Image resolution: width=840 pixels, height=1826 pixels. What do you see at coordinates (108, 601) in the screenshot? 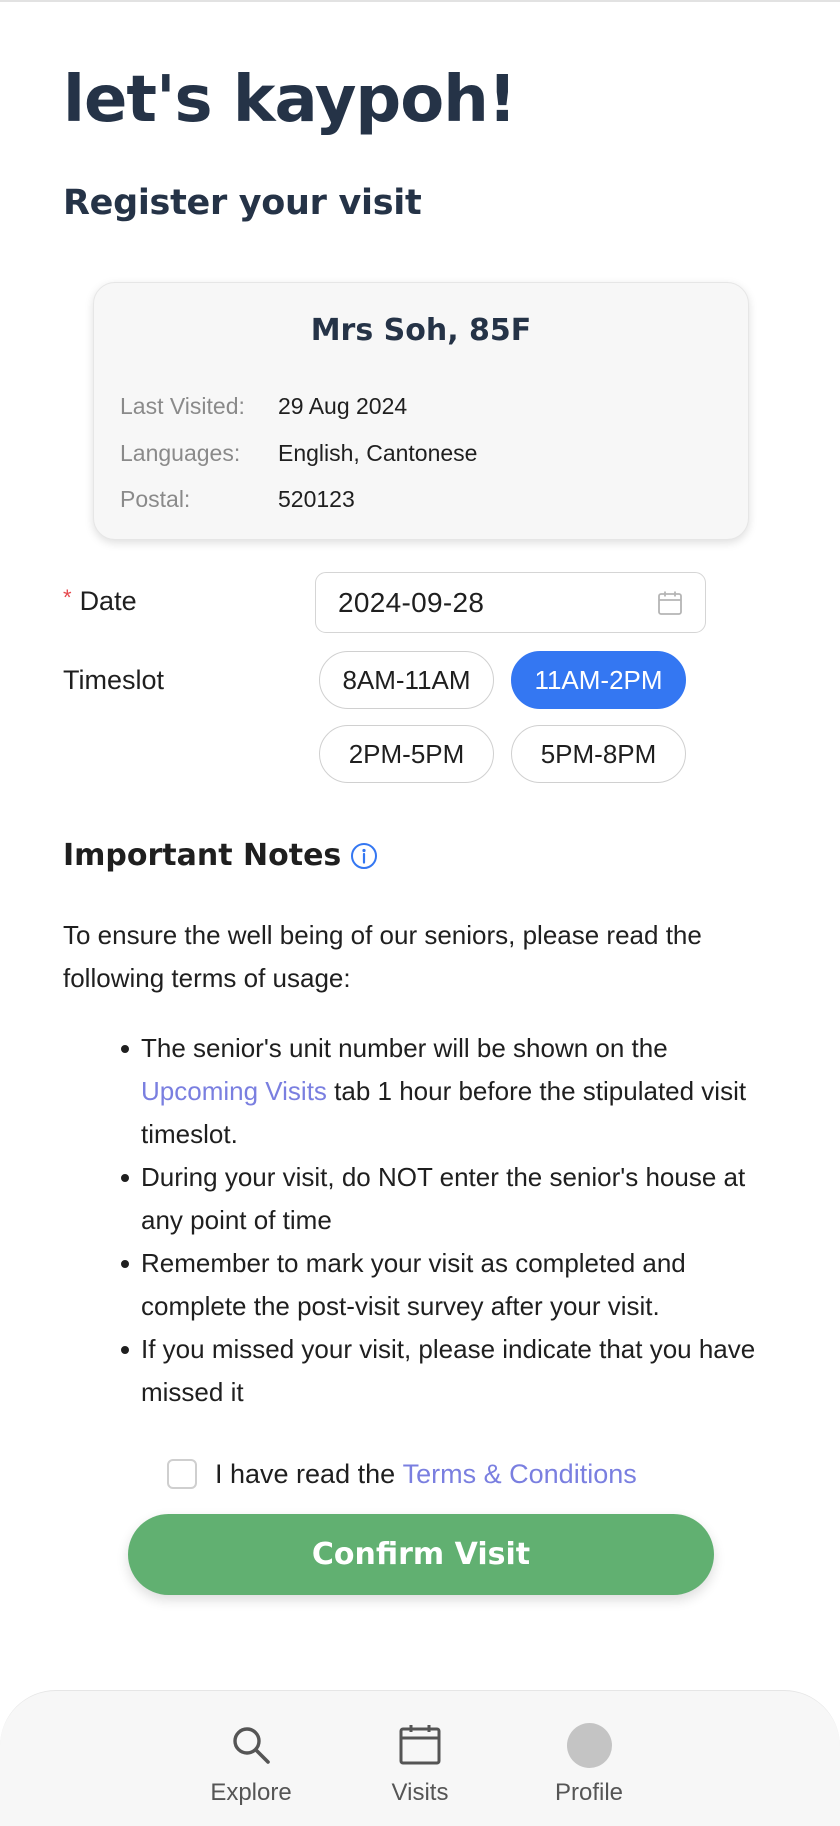
I see `date-label-text: Date` at bounding box center [108, 601].